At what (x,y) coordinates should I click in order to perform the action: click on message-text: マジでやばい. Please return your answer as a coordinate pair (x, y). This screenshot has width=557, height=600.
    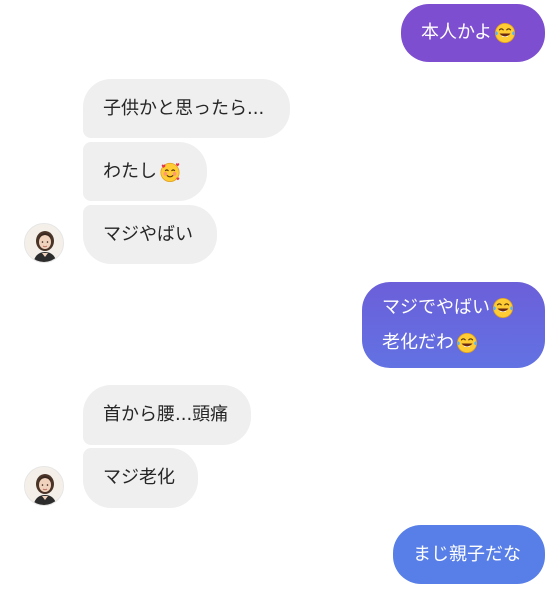
    Looking at the image, I should click on (436, 307).